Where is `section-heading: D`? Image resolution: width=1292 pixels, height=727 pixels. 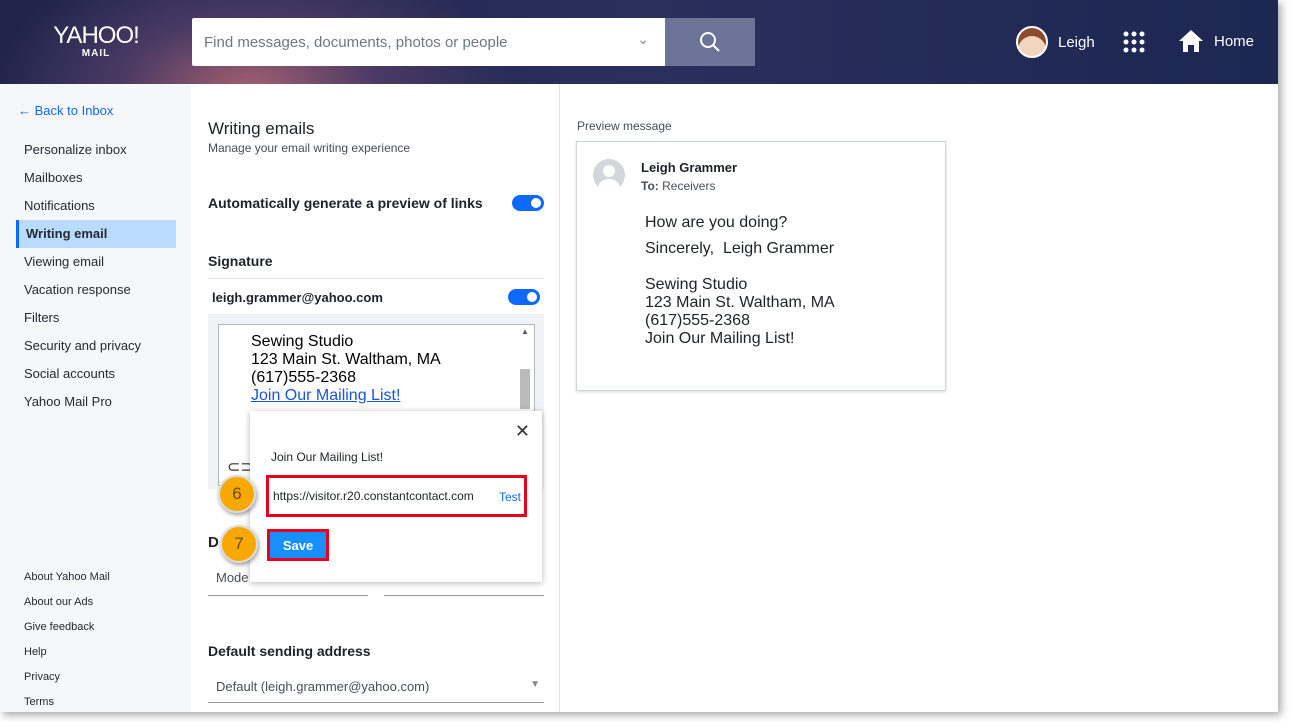
section-heading: D is located at coordinates (213, 542).